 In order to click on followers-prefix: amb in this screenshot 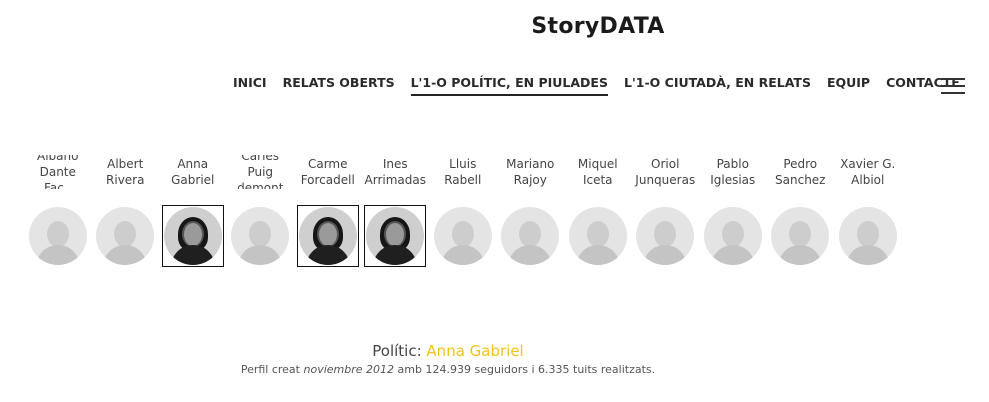, I will do `click(409, 369)`.